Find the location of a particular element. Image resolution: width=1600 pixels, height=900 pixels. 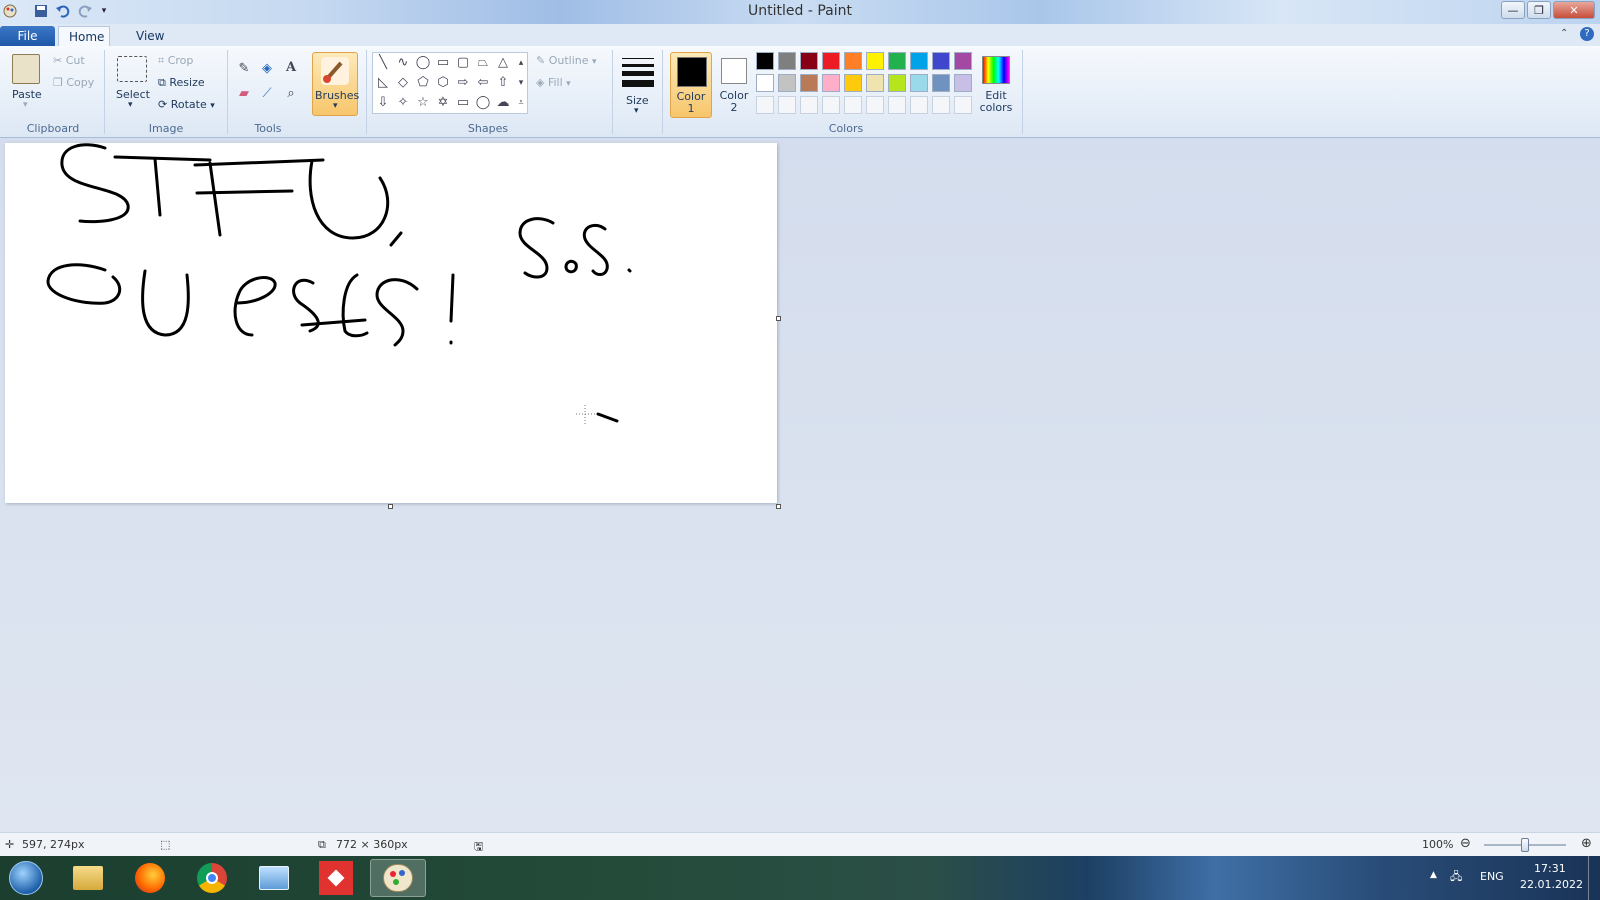

right-arrow-shape-icon: ⇨ is located at coordinates (463, 83).